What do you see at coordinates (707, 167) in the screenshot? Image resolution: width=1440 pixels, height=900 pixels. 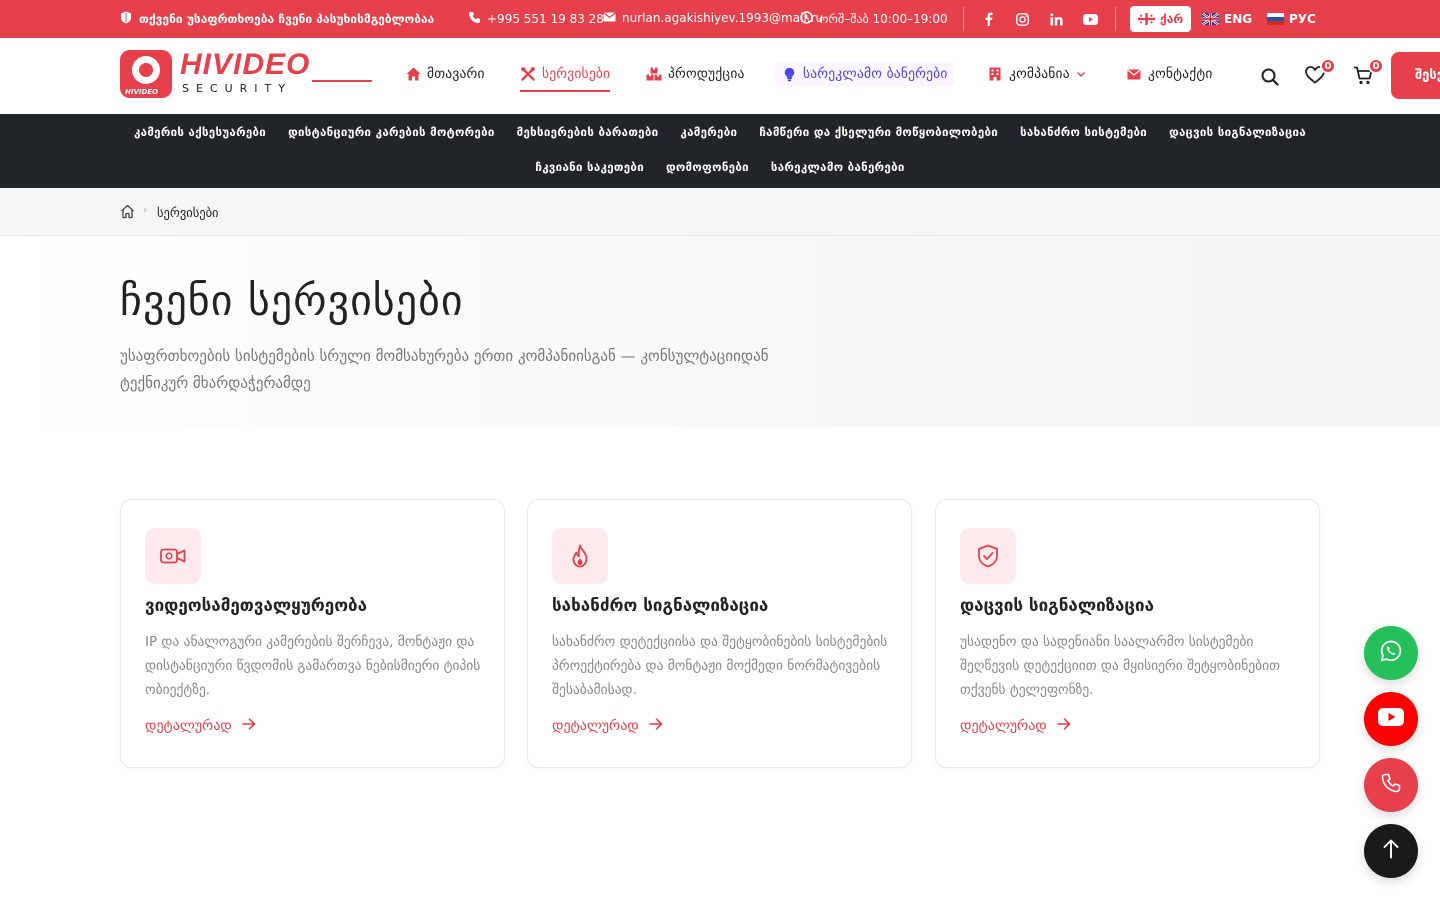 I see `category-intercoms: დომოფონები` at bounding box center [707, 167].